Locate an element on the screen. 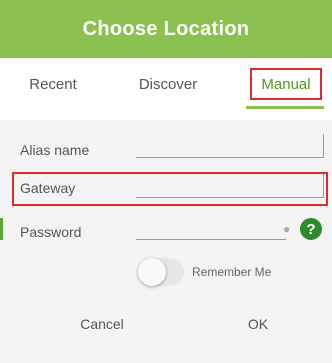  password-input is located at coordinates (211, 228).